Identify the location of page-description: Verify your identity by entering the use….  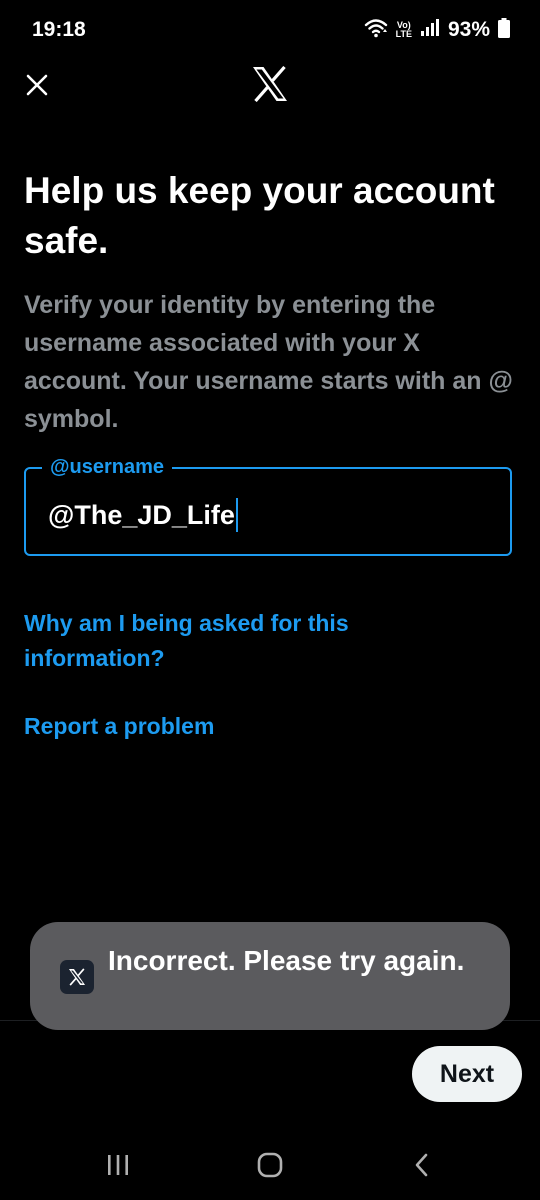
(268, 362).